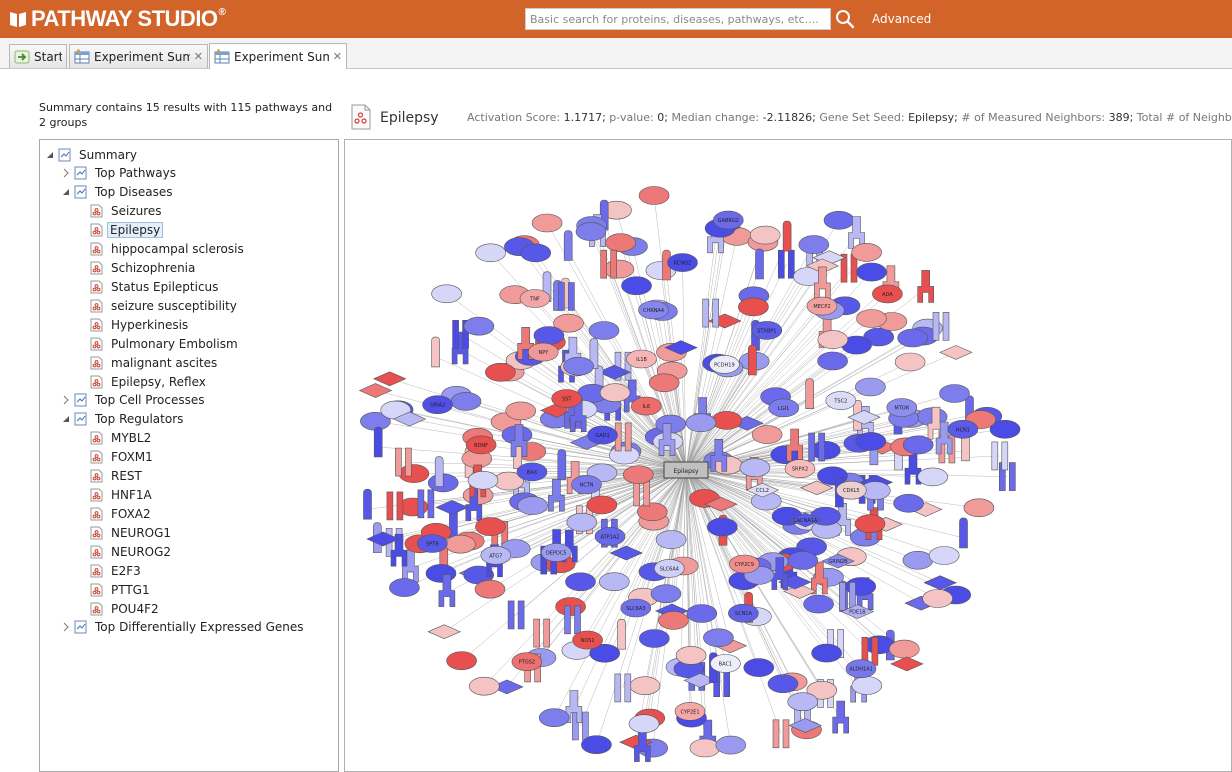  Describe the element at coordinates (134, 399) in the screenshot. I see `tree-node-top-cell-processes: Top Cell Processes` at that location.